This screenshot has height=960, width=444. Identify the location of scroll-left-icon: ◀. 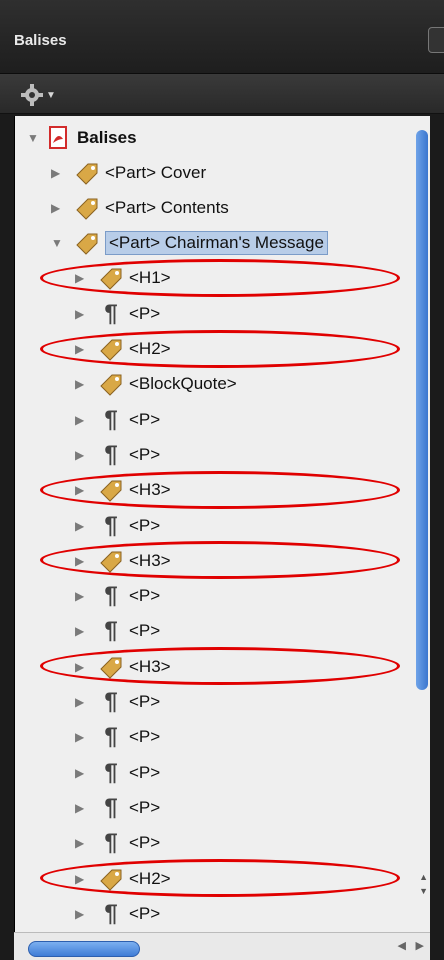
(402, 945).